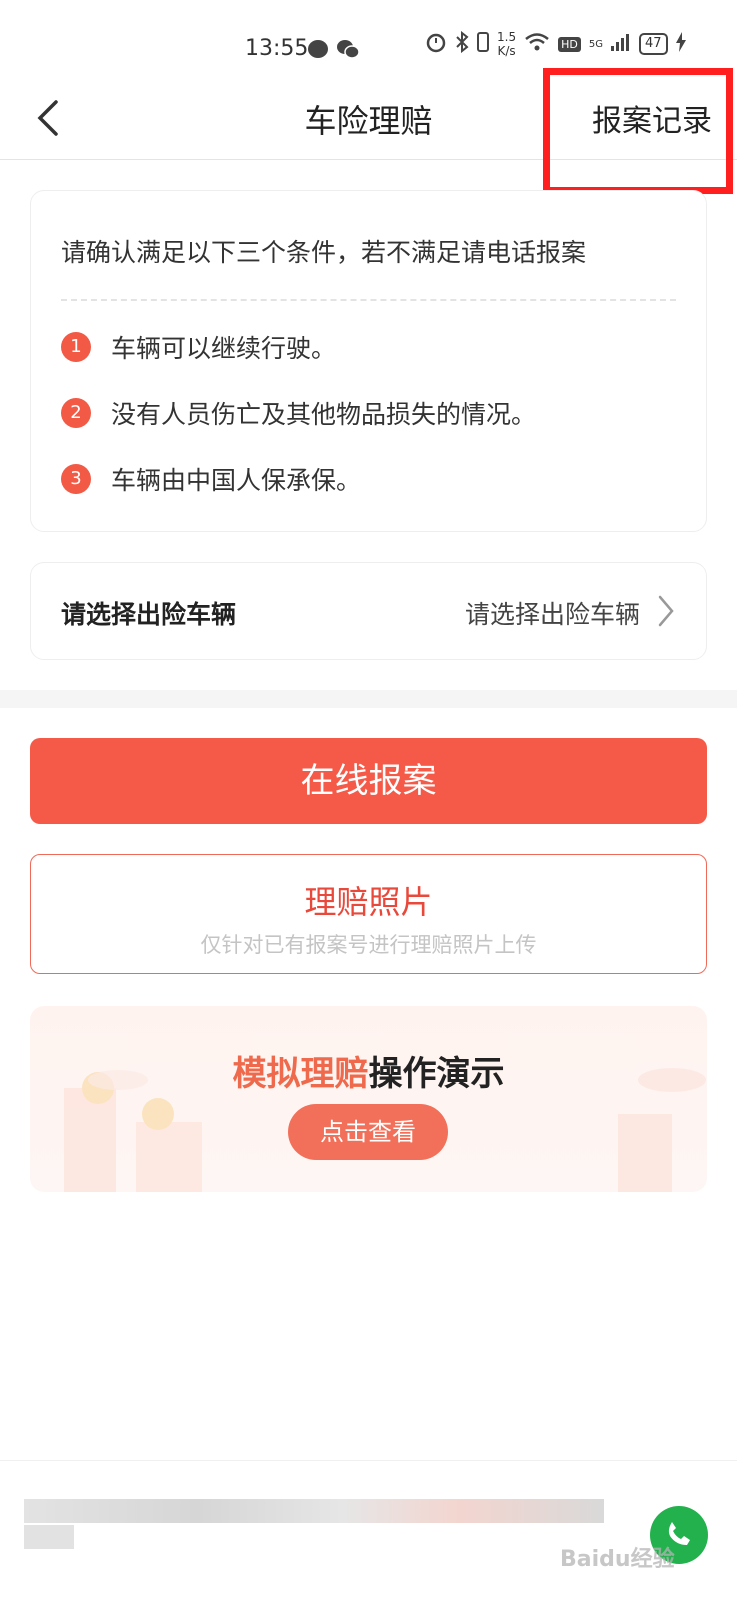  Describe the element at coordinates (368, 1099) in the screenshot. I see `demo-banner: 模拟理赔操作演示 点击查看` at that location.